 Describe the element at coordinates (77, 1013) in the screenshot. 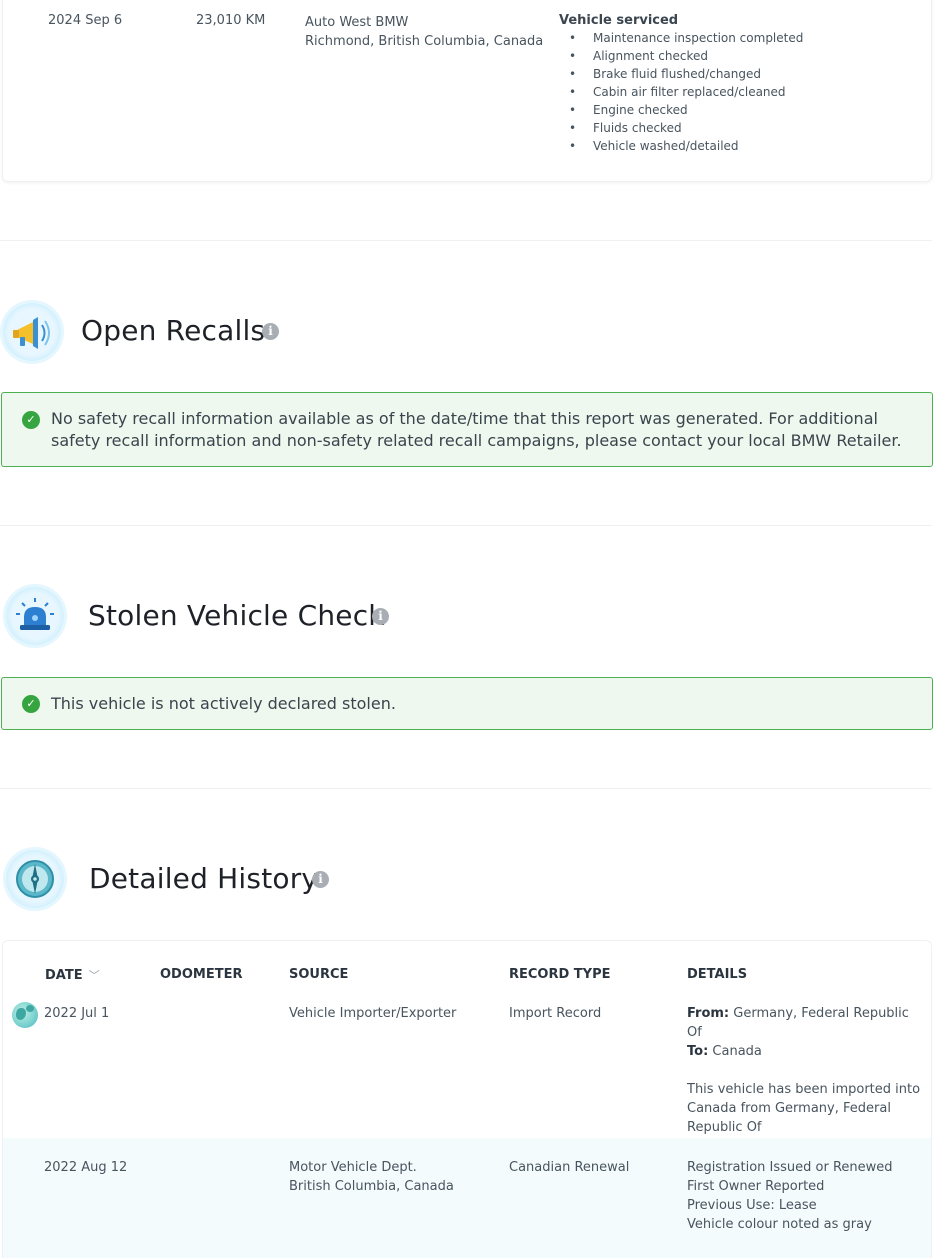

I see `row-date: 2022 Jul 1` at that location.